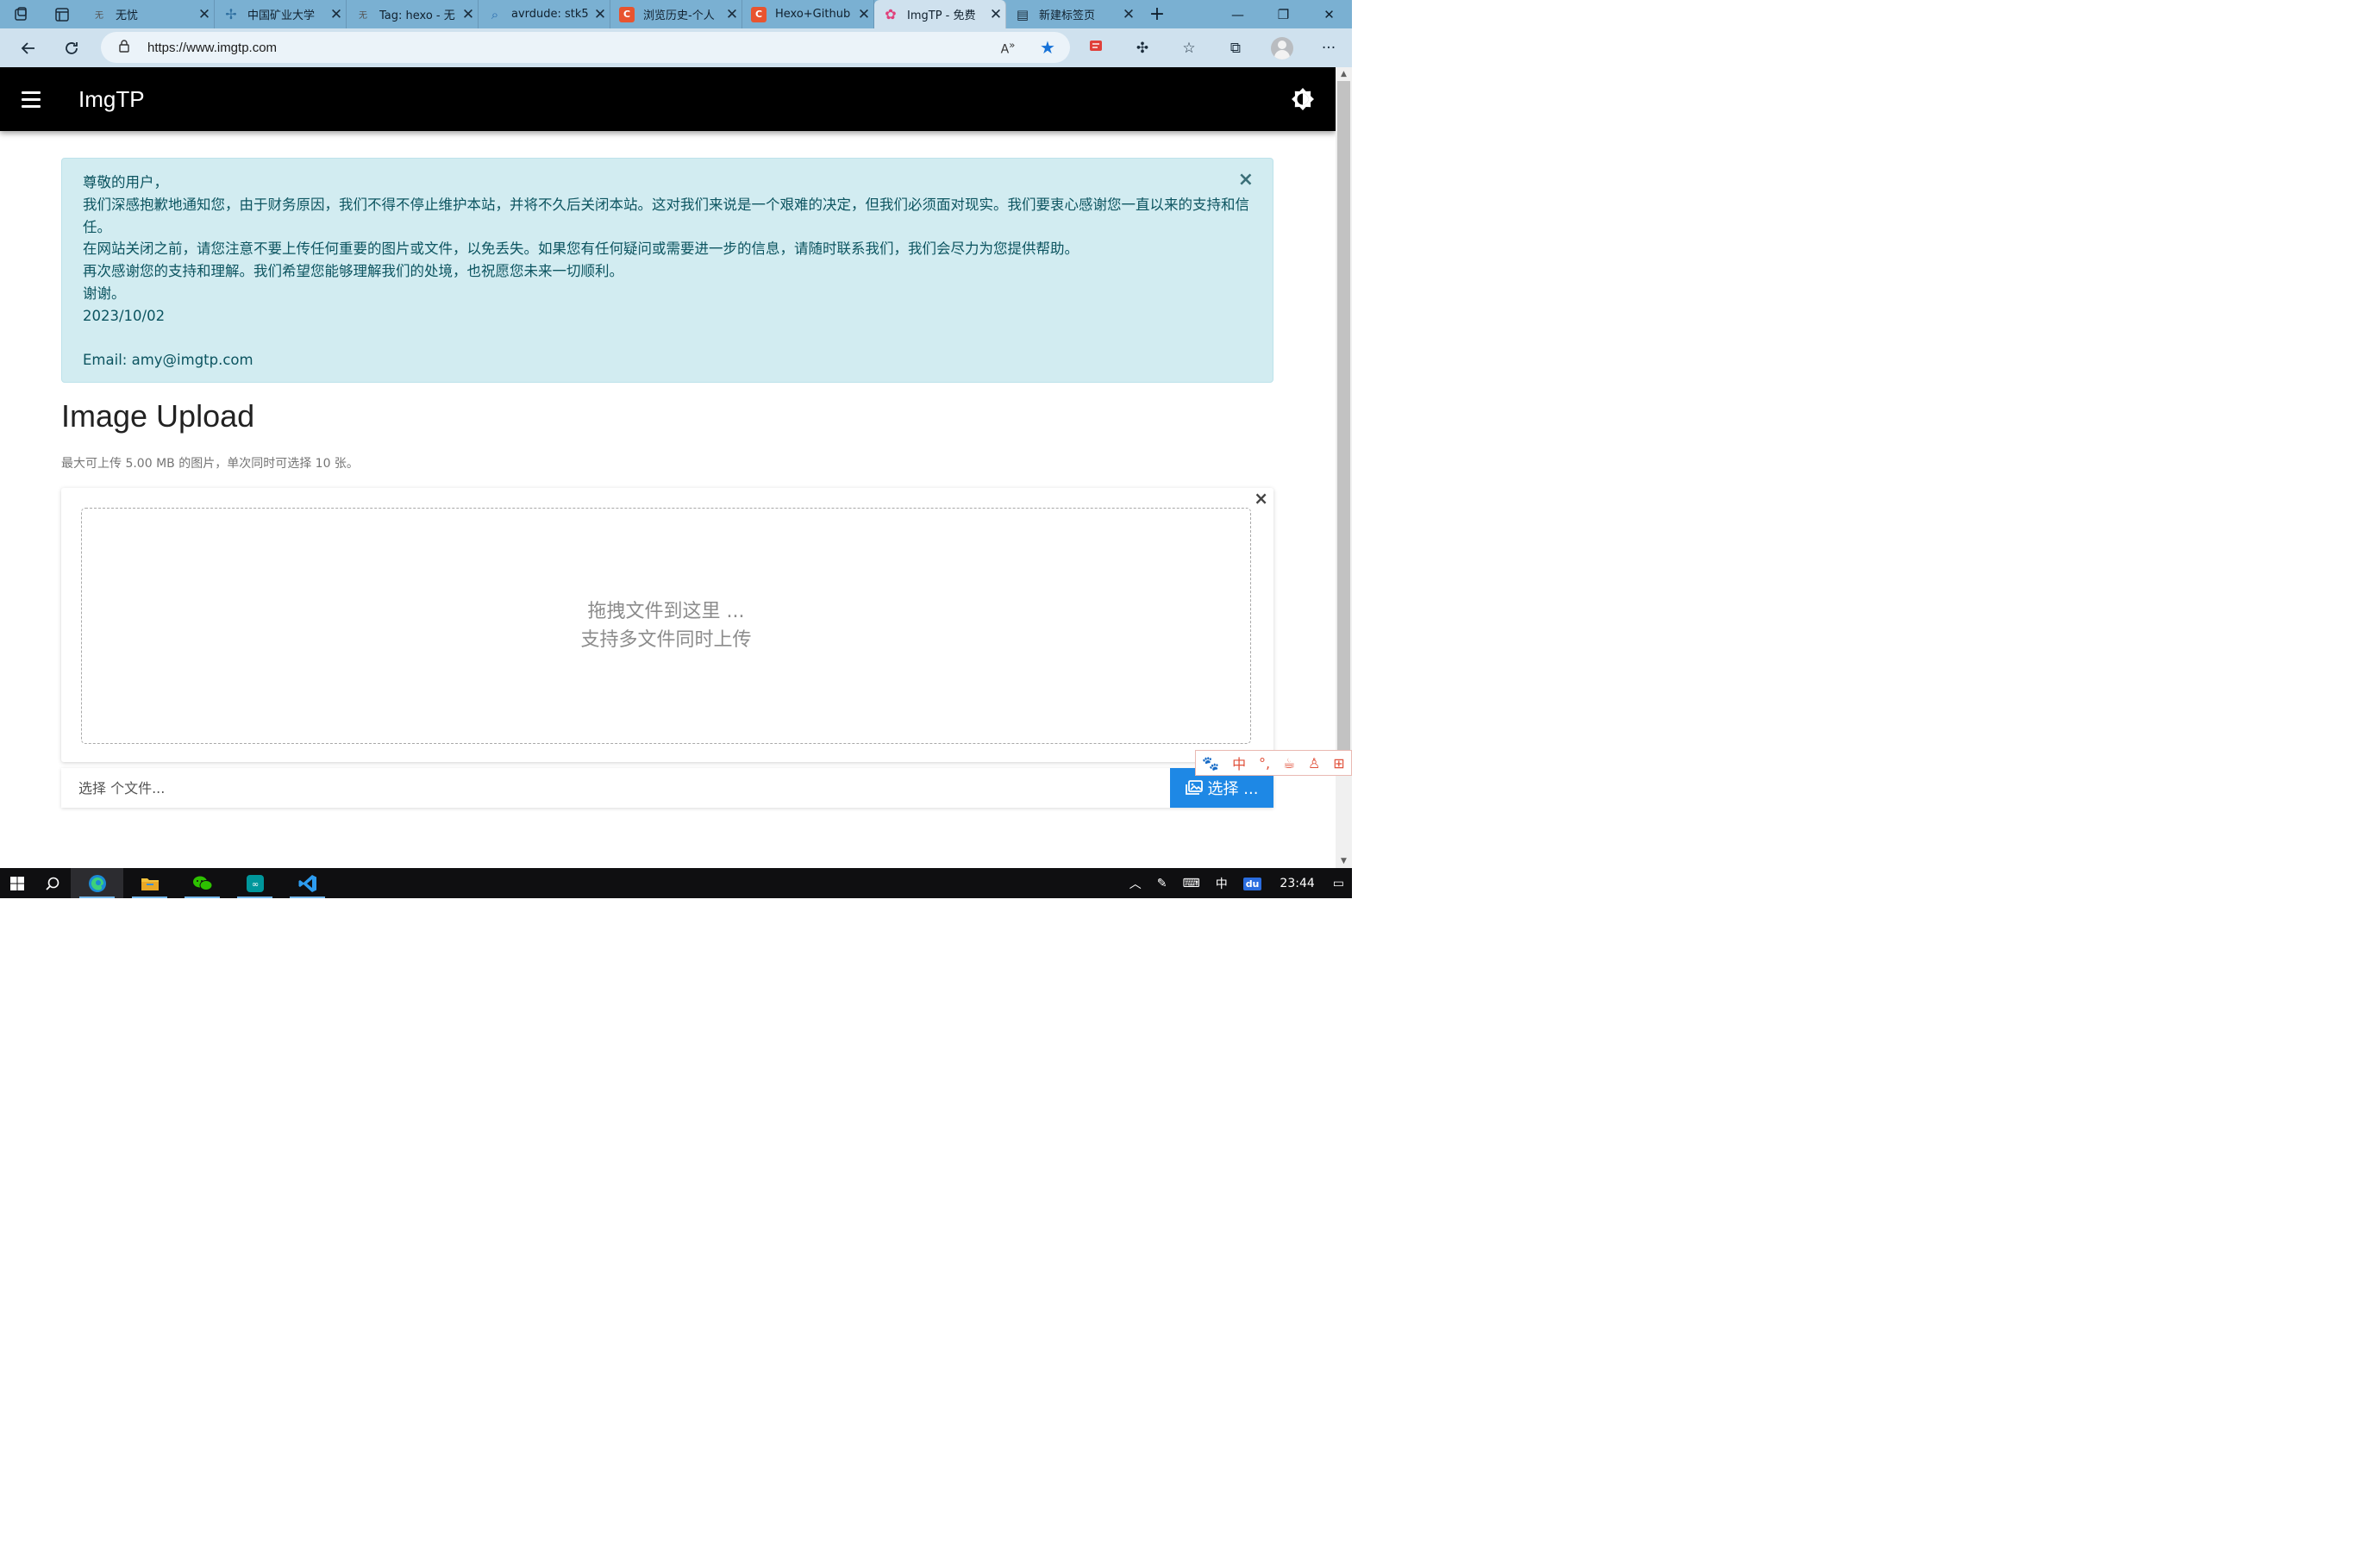 The width and height of the screenshot is (2359, 1568). Describe the element at coordinates (1096, 48) in the screenshot. I see `extension-red-icon` at that location.